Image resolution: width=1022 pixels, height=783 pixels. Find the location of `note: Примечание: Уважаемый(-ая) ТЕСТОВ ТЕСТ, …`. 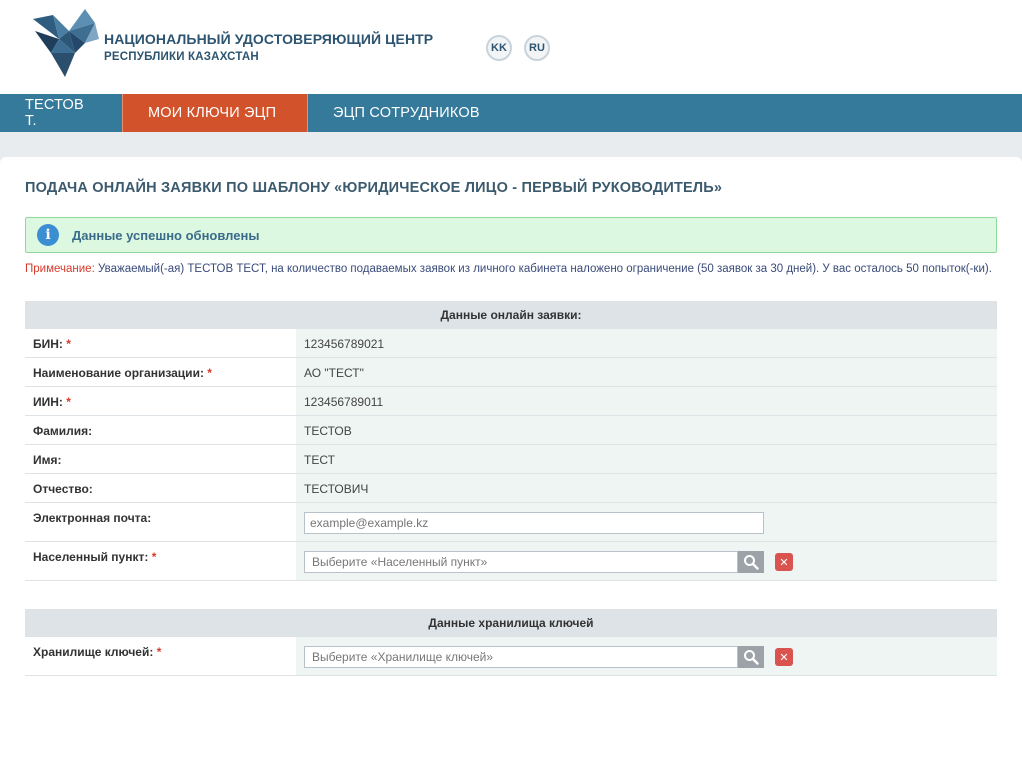

note: Примечание: Уважаемый(-ая) ТЕСТОВ ТЕСТ, … is located at coordinates (515, 269).